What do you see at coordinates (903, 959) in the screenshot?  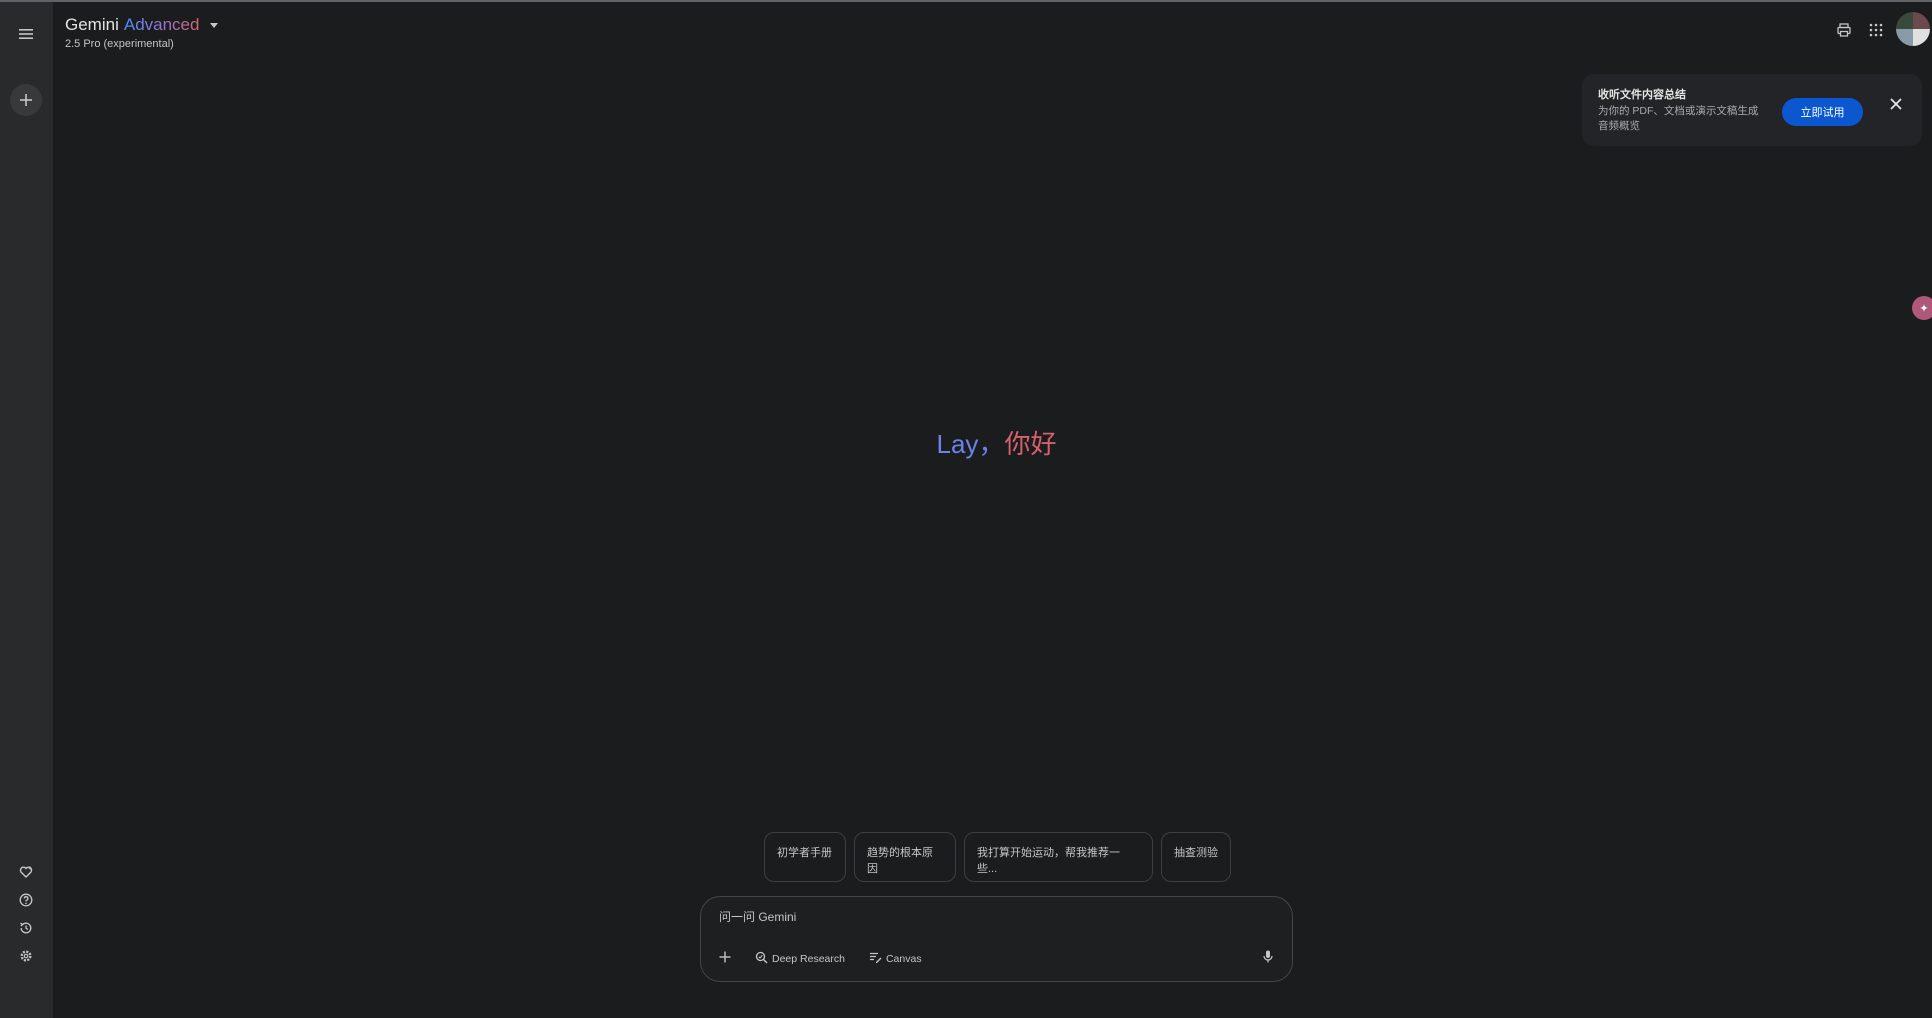 I see `canvas-label: Canvas` at bounding box center [903, 959].